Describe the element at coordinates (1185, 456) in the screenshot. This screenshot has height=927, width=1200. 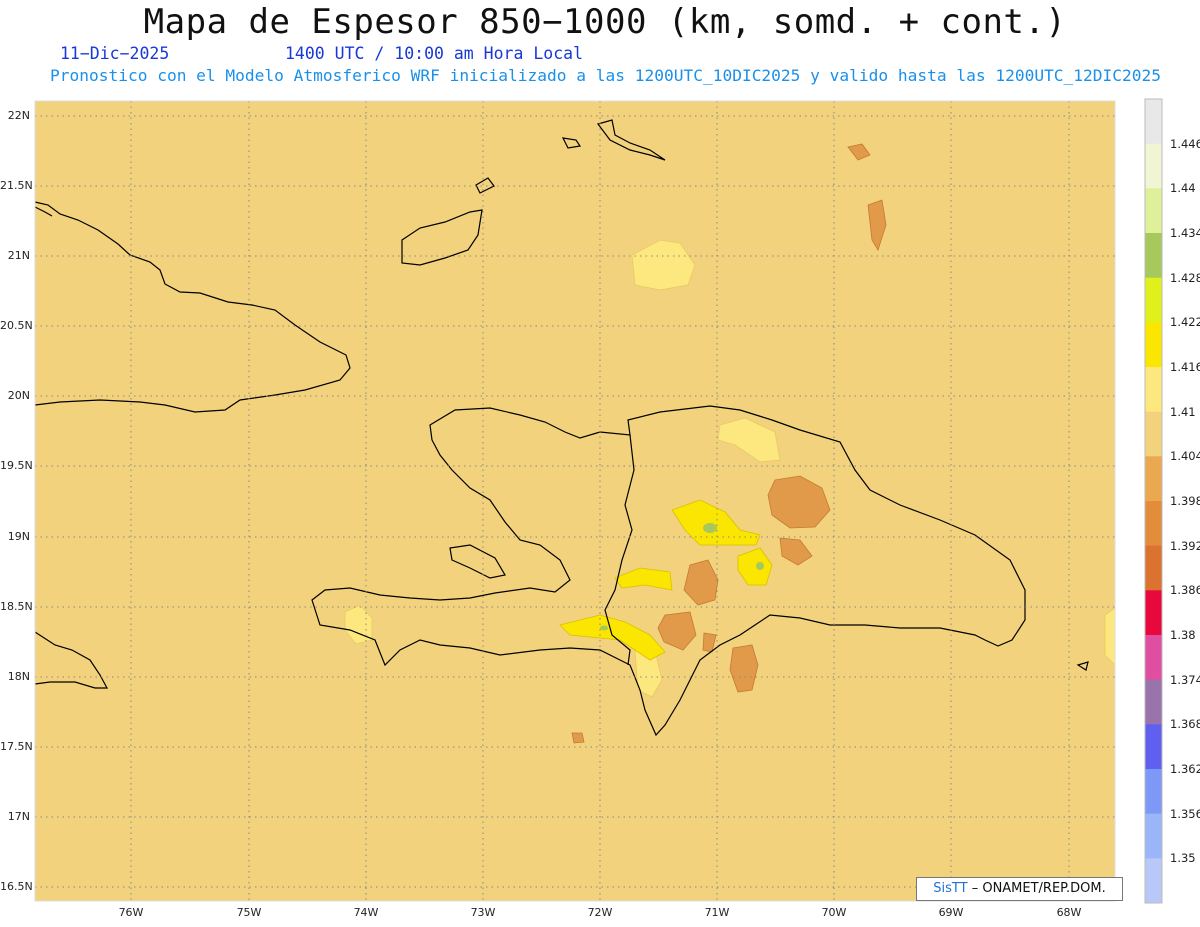
I see `colorbar-label: 1.404` at that location.